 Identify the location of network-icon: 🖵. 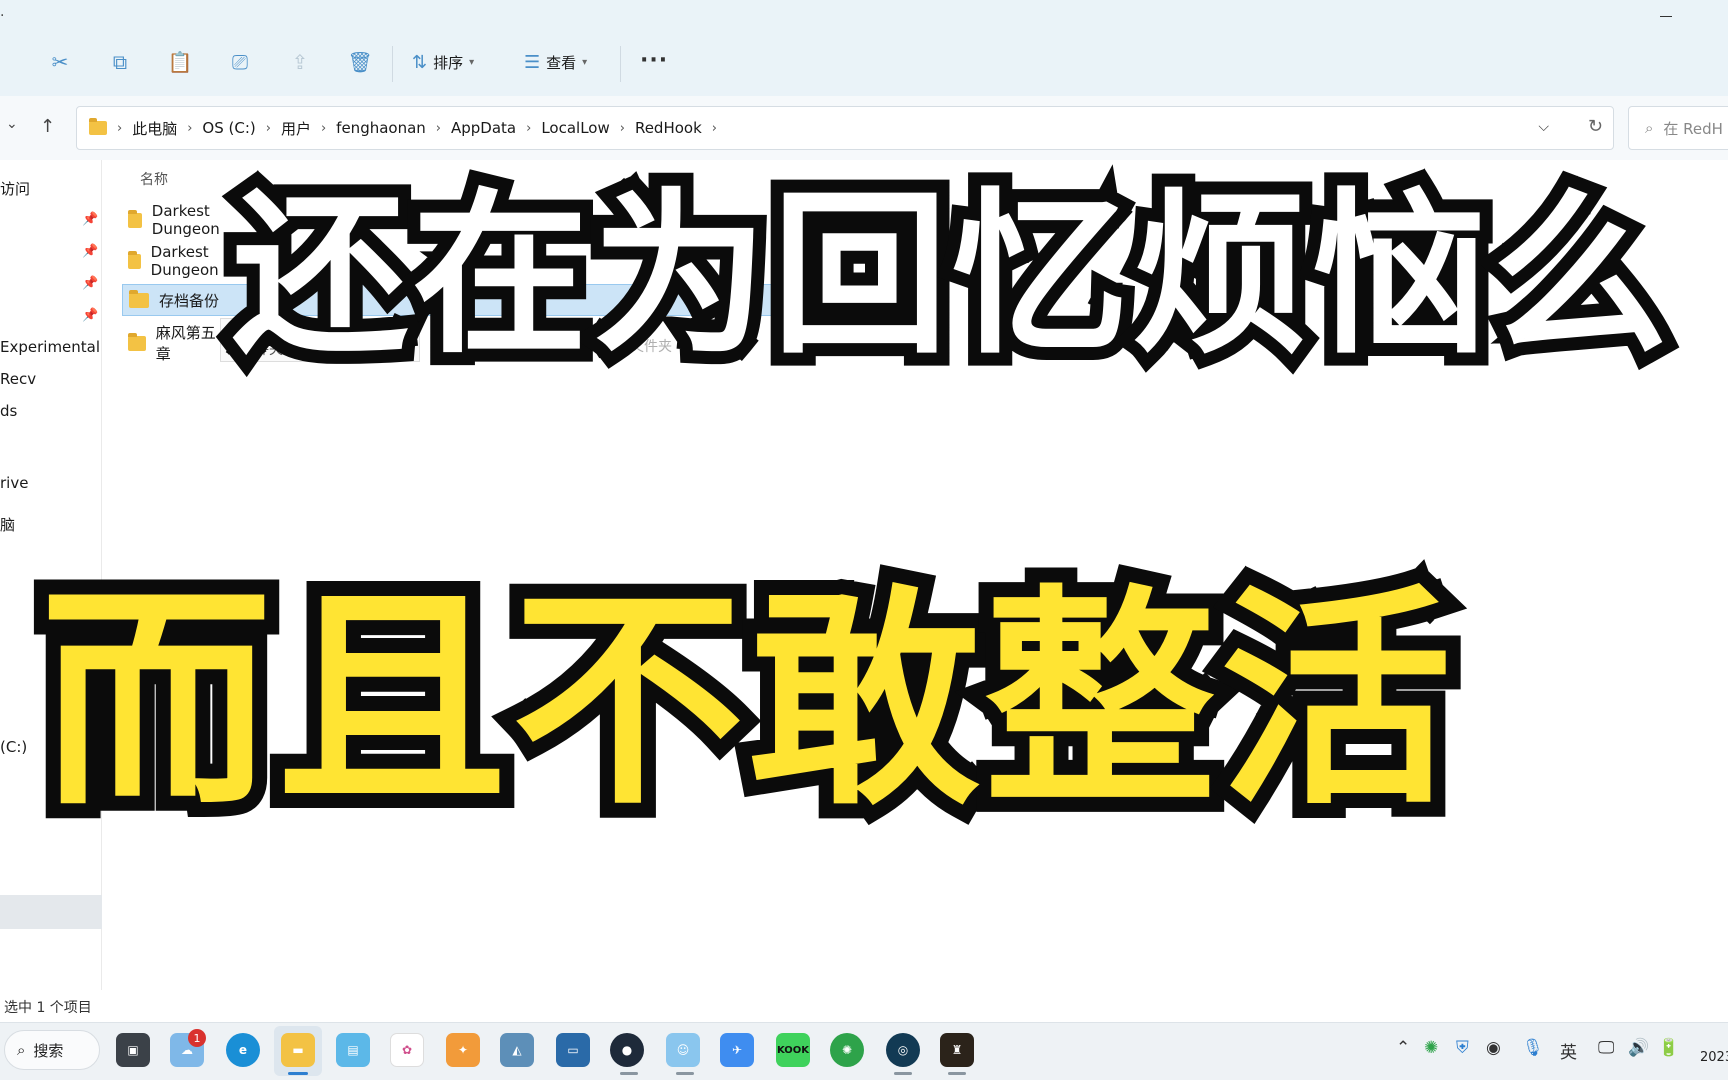
(1606, 1048).